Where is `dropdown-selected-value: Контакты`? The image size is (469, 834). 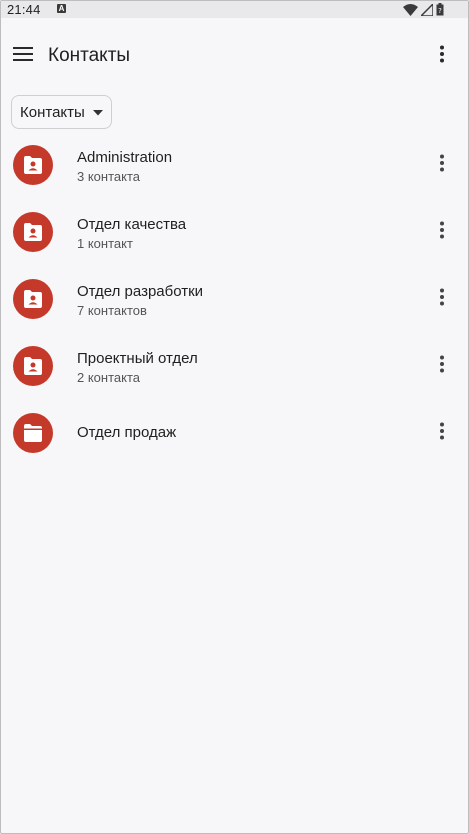 dropdown-selected-value: Контакты is located at coordinates (52, 112).